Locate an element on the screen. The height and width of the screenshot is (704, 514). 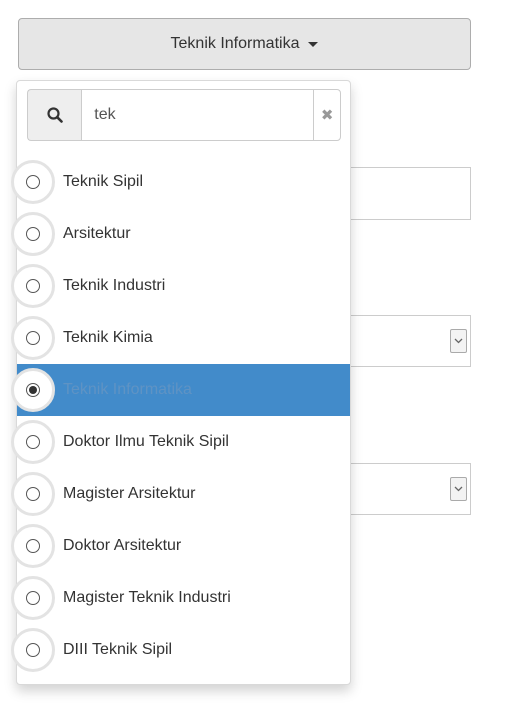
background-text-field is located at coordinates (400, 193).